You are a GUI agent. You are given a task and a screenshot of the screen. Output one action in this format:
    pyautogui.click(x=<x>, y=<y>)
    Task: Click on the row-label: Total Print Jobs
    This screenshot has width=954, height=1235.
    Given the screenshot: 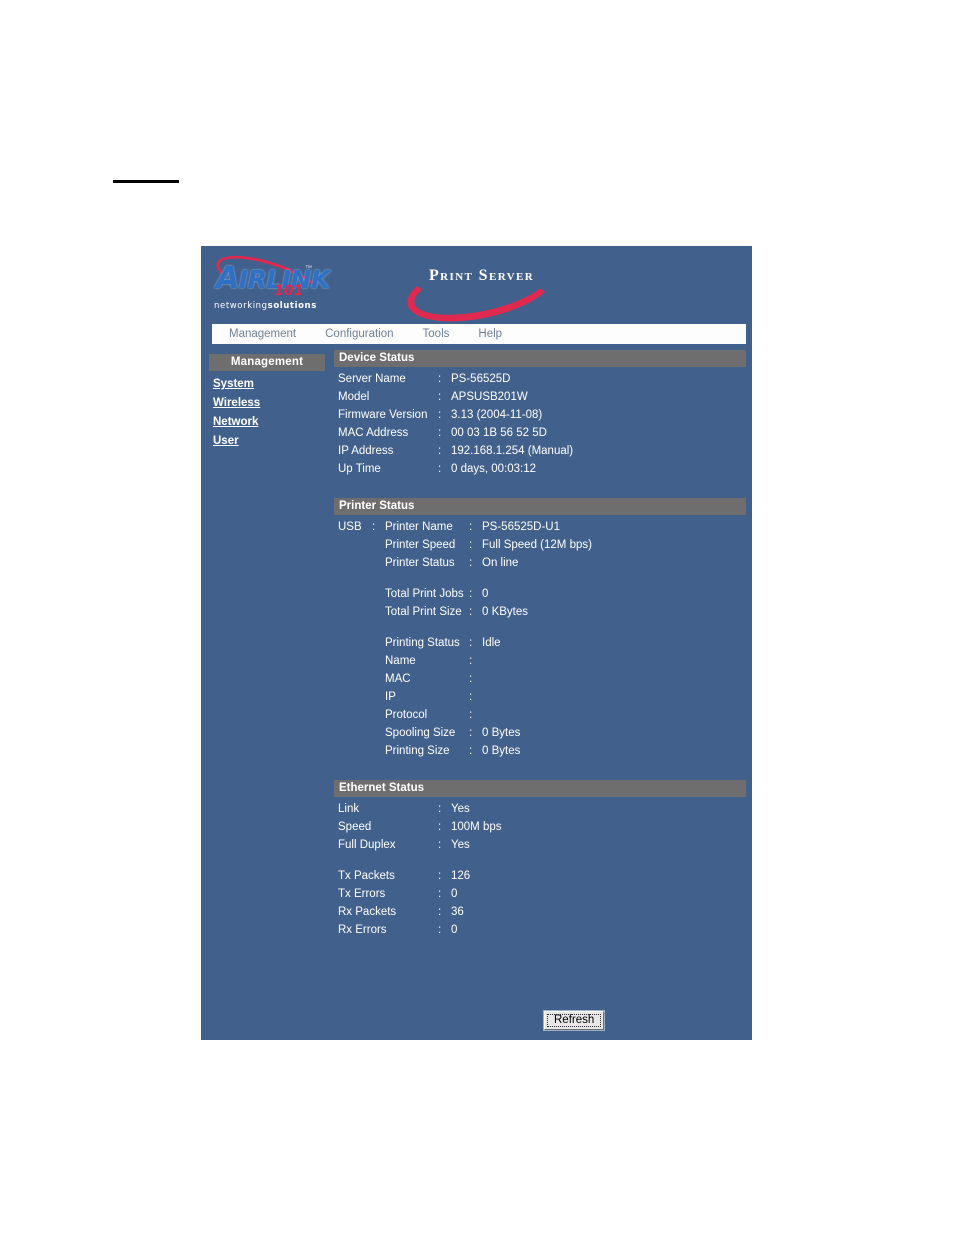 What is the action you would take?
    pyautogui.click(x=424, y=594)
    